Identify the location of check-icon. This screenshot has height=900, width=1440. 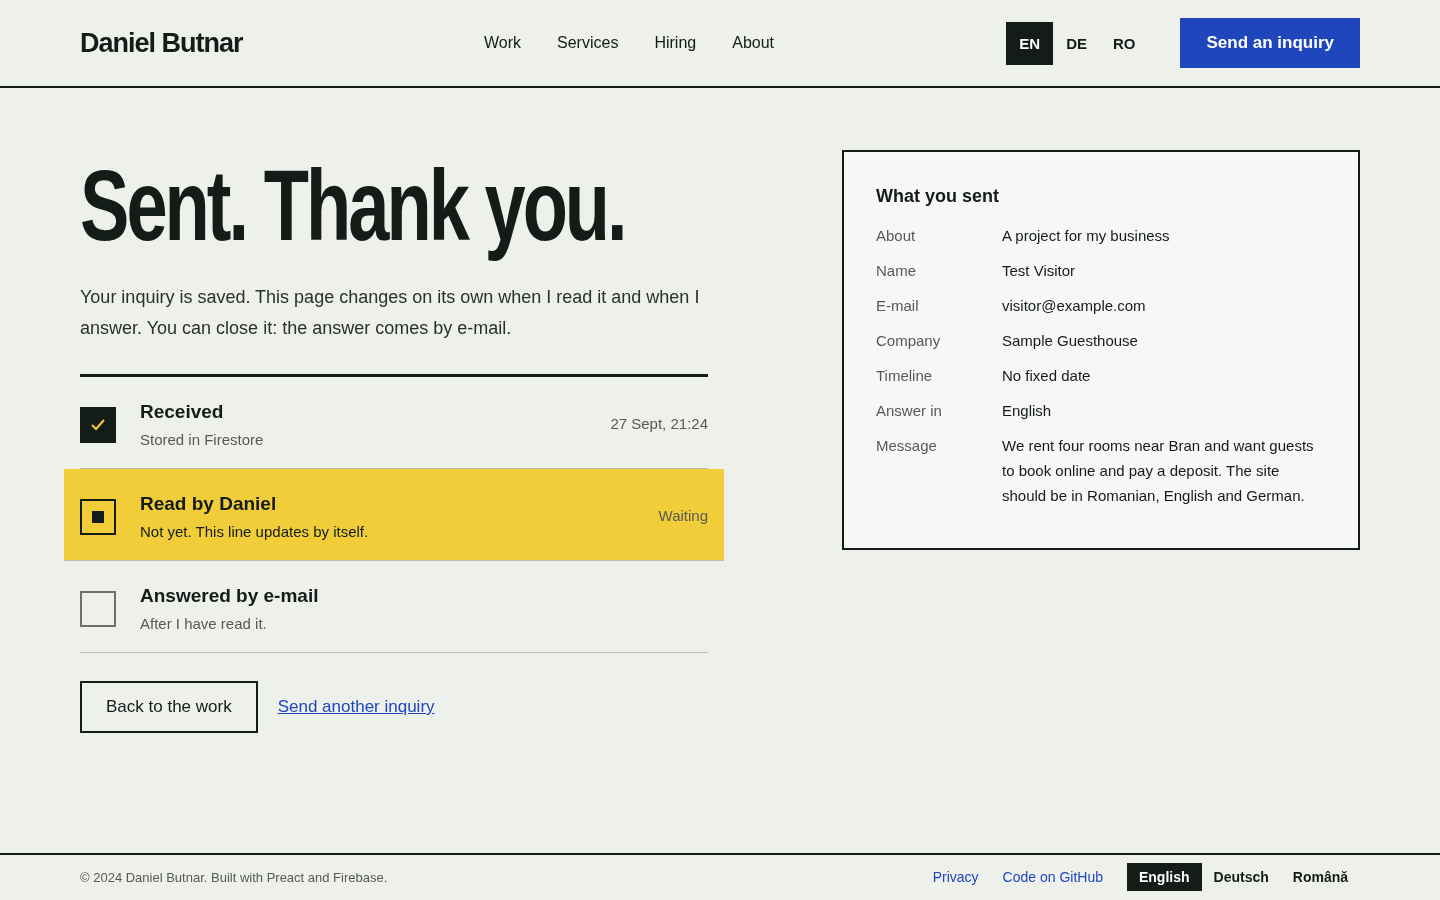
(98, 425).